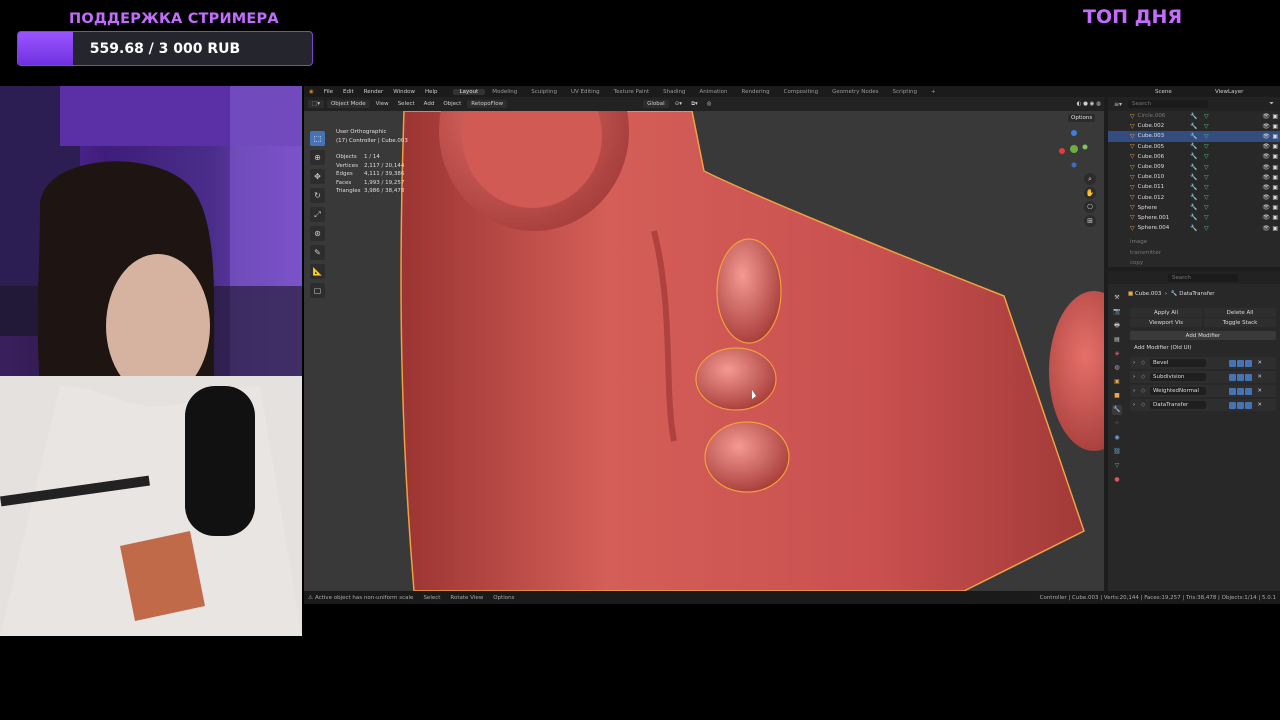 The width and height of the screenshot is (1280, 720). Describe the element at coordinates (431, 92) in the screenshot. I see `menu-help: Help` at that location.